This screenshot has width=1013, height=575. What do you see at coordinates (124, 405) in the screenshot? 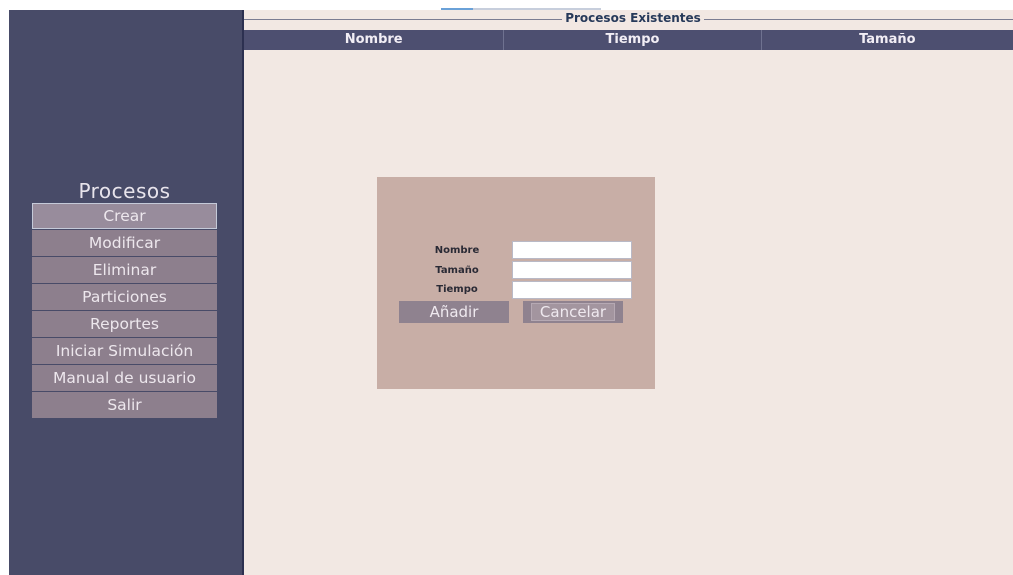
I see `menu-item-salir: Salir` at bounding box center [124, 405].